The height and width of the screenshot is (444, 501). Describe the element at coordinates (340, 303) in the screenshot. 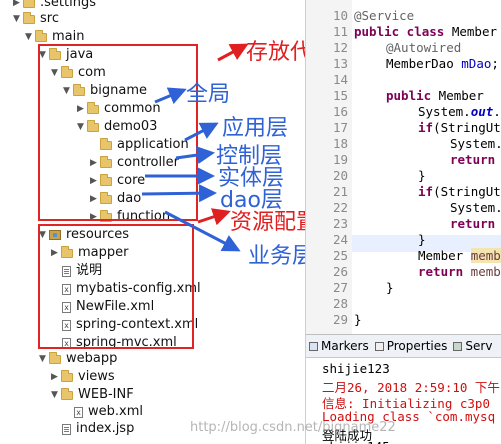

I see `line-number: 28` at that location.